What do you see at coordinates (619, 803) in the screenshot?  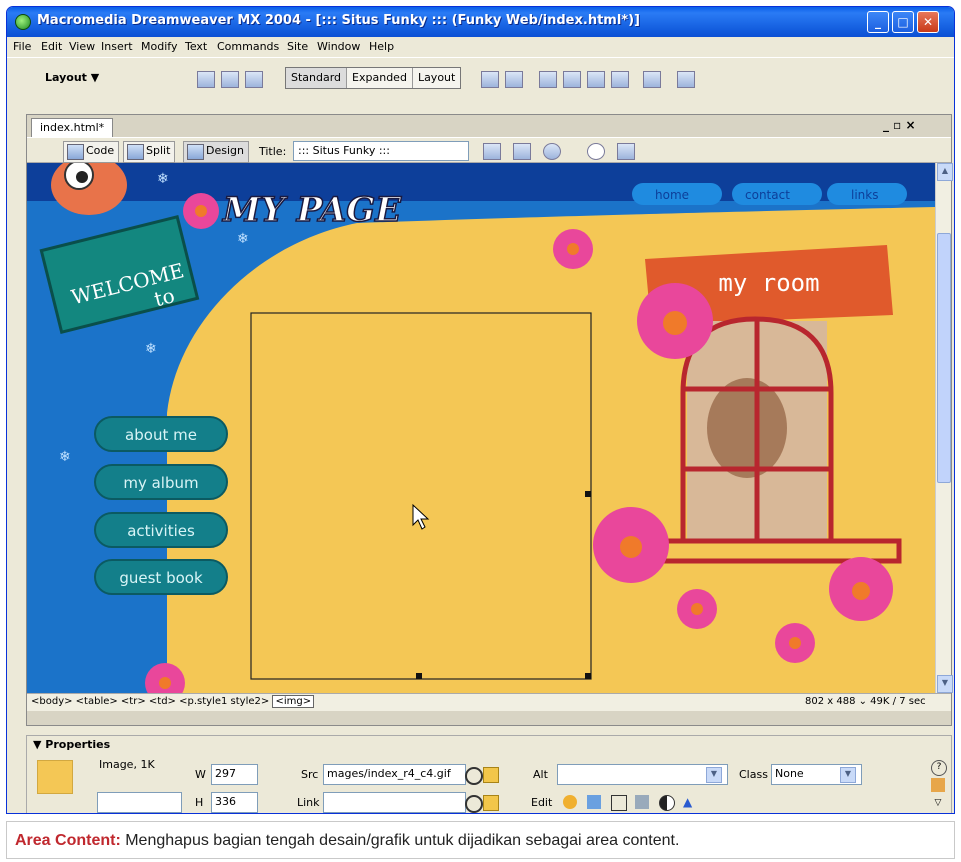 I see `crop-icon` at bounding box center [619, 803].